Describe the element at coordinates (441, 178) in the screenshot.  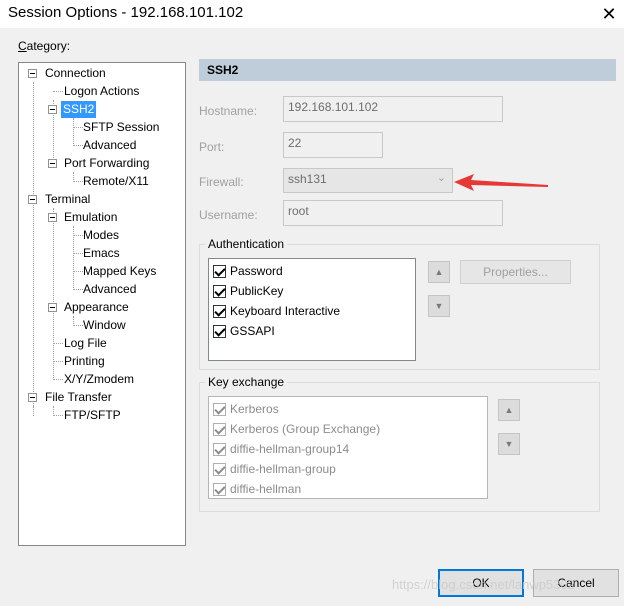
I see `chevron-down-icon: ⌄` at that location.